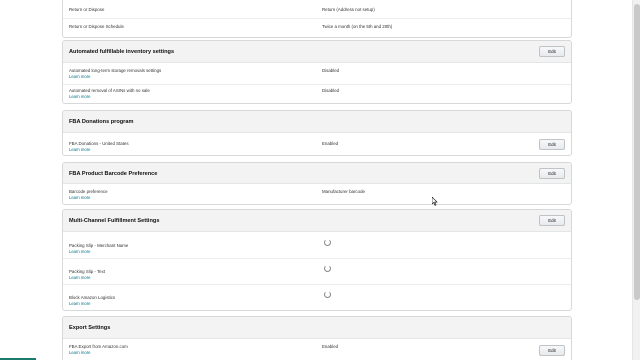 The height and width of the screenshot is (360, 640). Describe the element at coordinates (317, 271) in the screenshot. I see `setting-row: Packing Slip - Text Learn more` at that location.